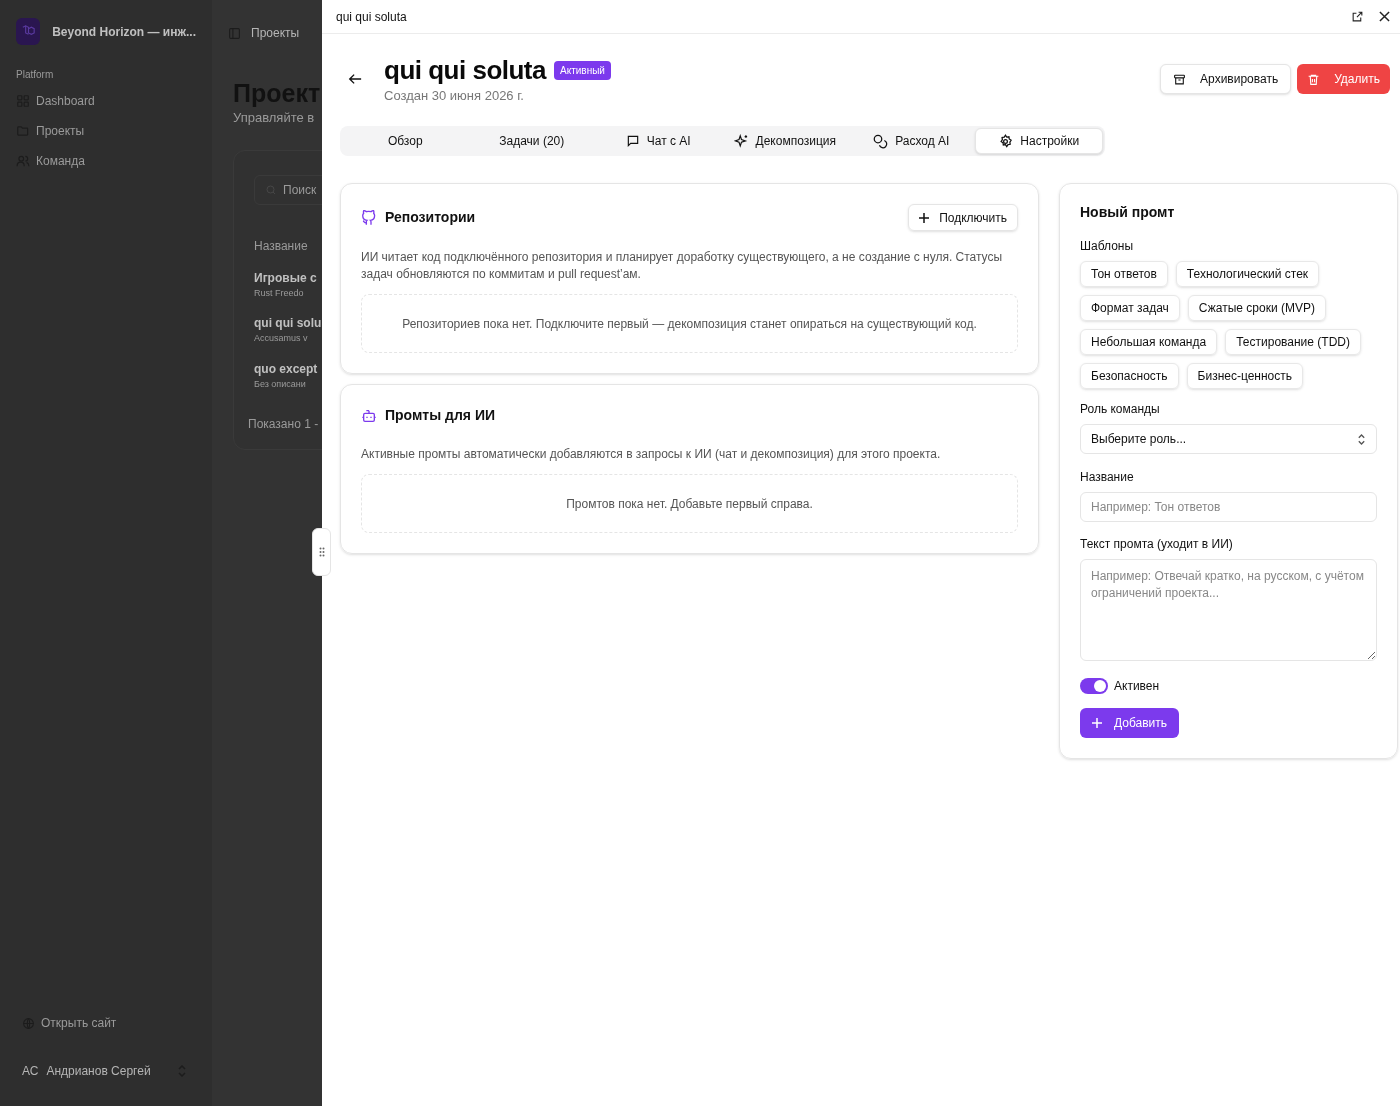 The width and height of the screenshot is (1400, 1106). What do you see at coordinates (689, 323) in the screenshot?
I see `empty-state: Репозиториев пока нет. Подключите первый — декомпозиция станет опираться на существующий код.` at bounding box center [689, 323].